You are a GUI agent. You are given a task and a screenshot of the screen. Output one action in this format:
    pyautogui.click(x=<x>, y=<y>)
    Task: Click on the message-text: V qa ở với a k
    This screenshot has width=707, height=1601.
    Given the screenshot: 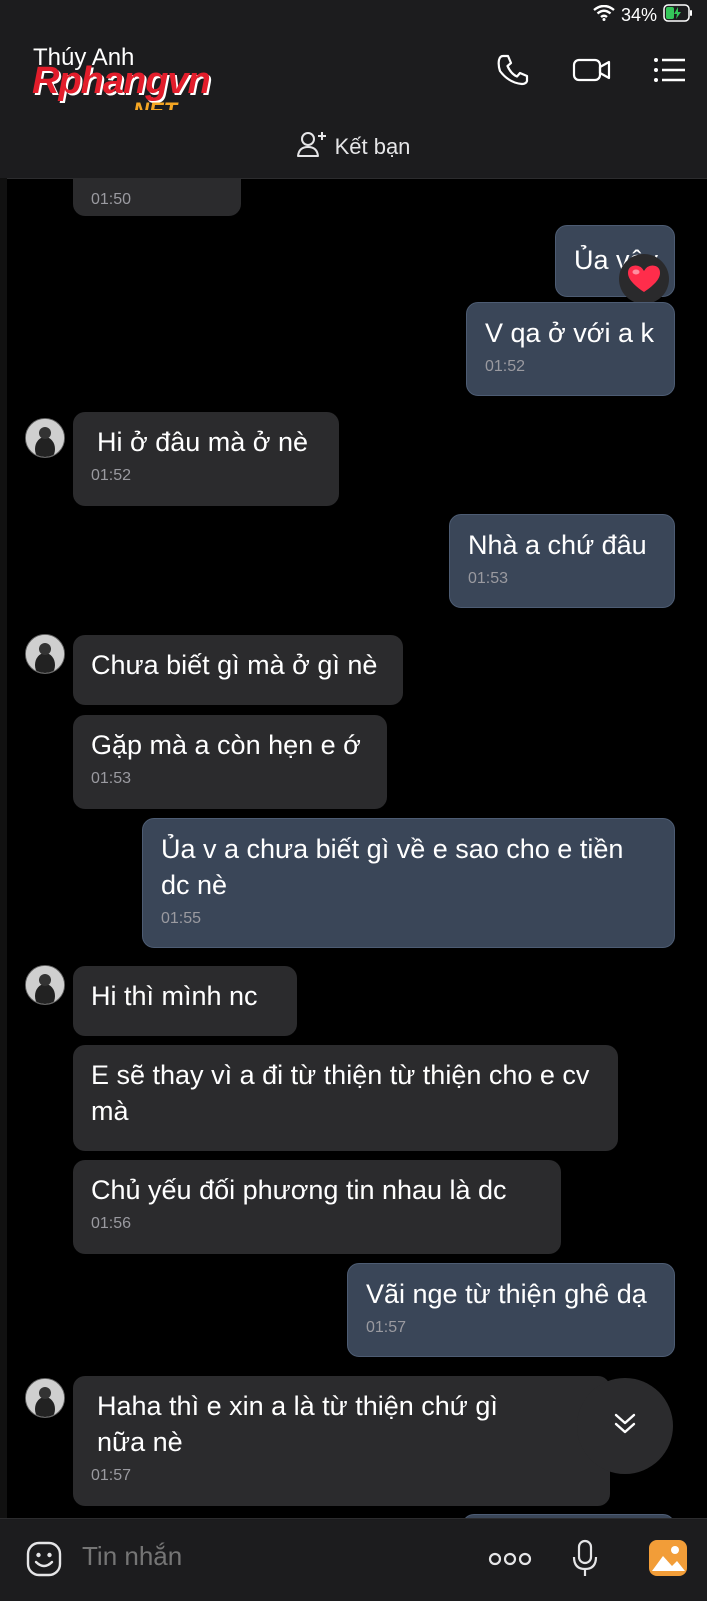 What is the action you would take?
    pyautogui.click(x=569, y=333)
    